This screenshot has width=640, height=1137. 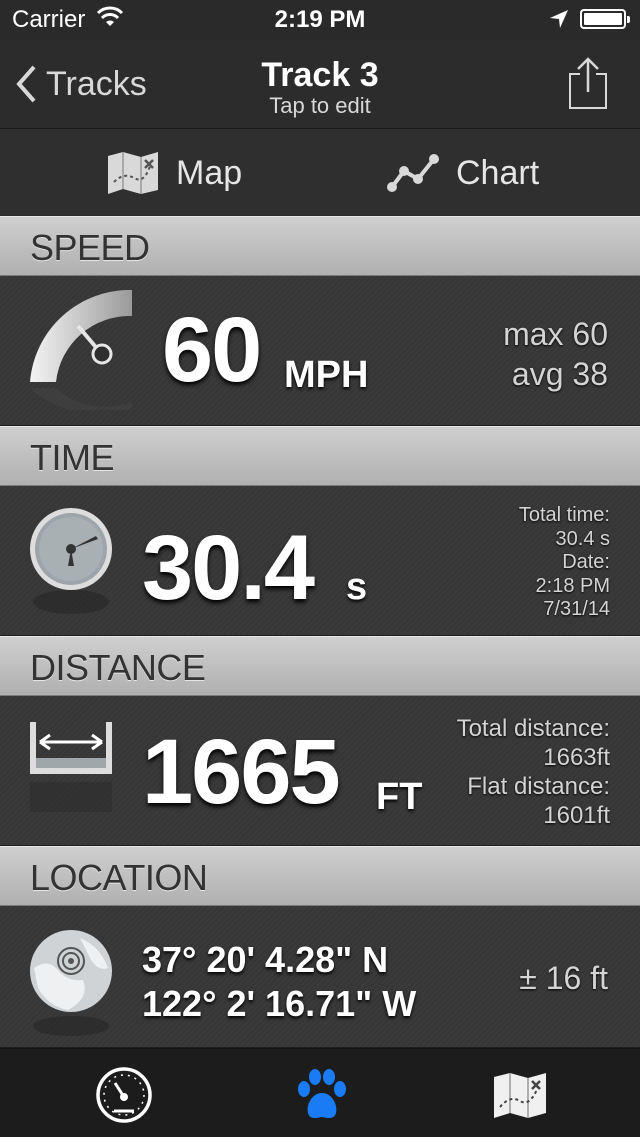 I want to click on tab-map, so click(x=520, y=1095).